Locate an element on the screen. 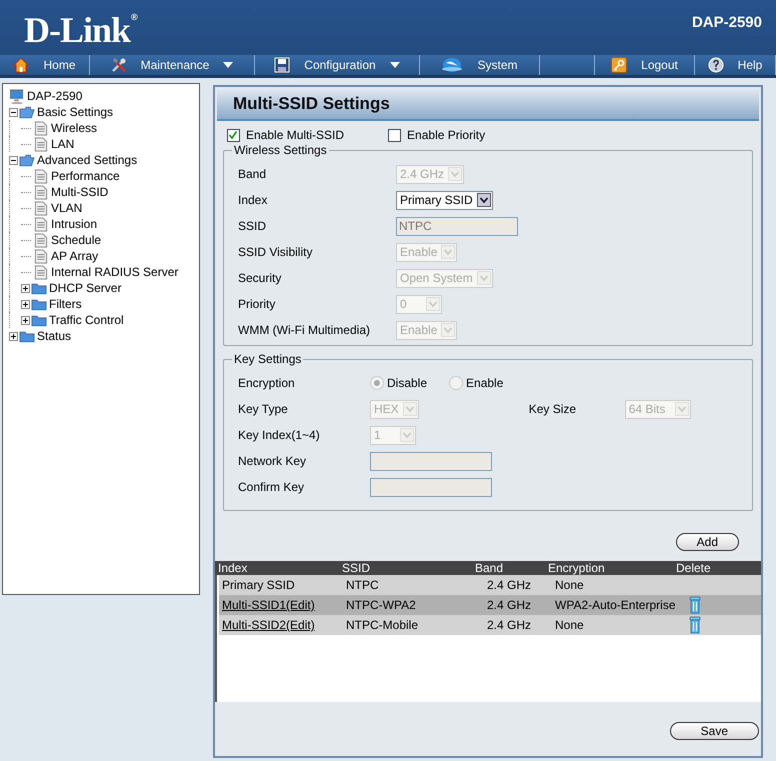 This screenshot has height=761, width=776. nav-item: Configuration is located at coordinates (337, 65).